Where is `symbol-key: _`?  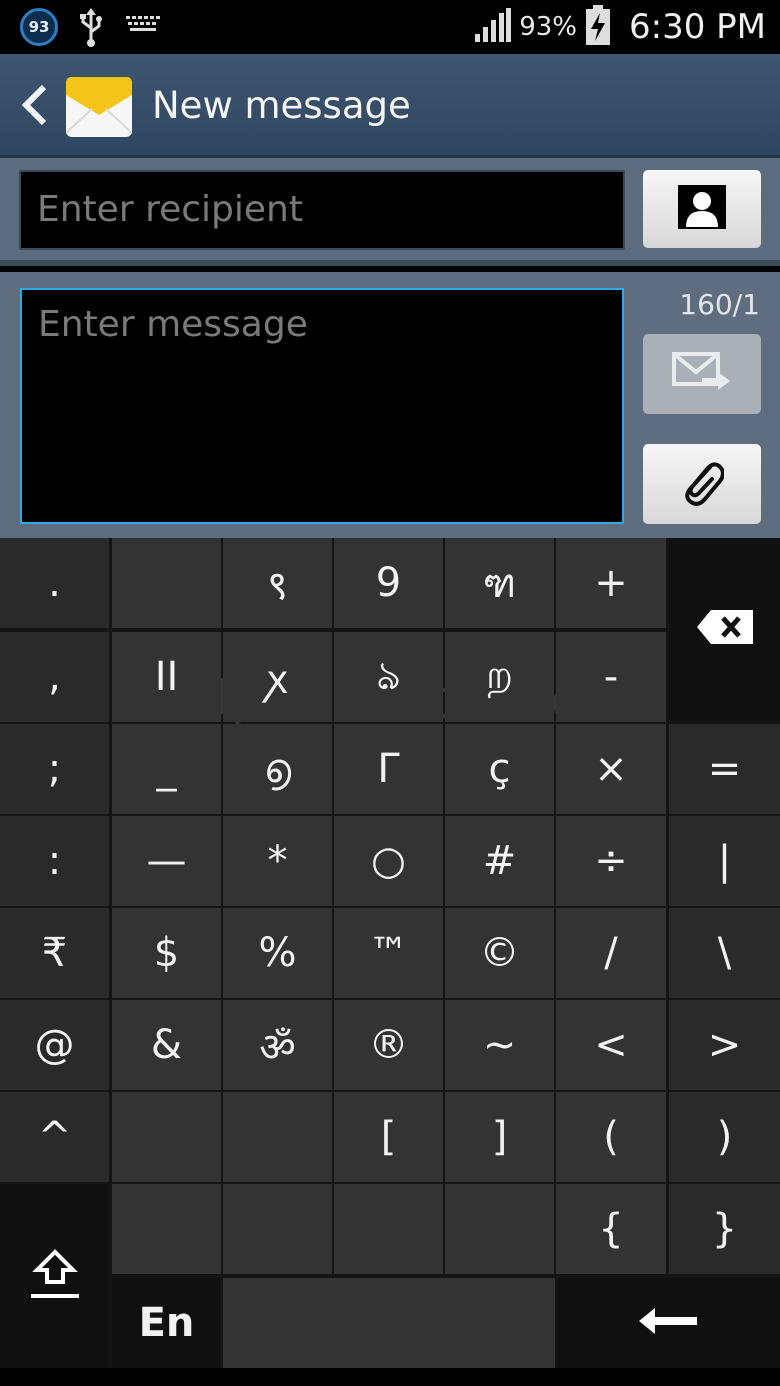 symbol-key: _ is located at coordinates (166, 769).